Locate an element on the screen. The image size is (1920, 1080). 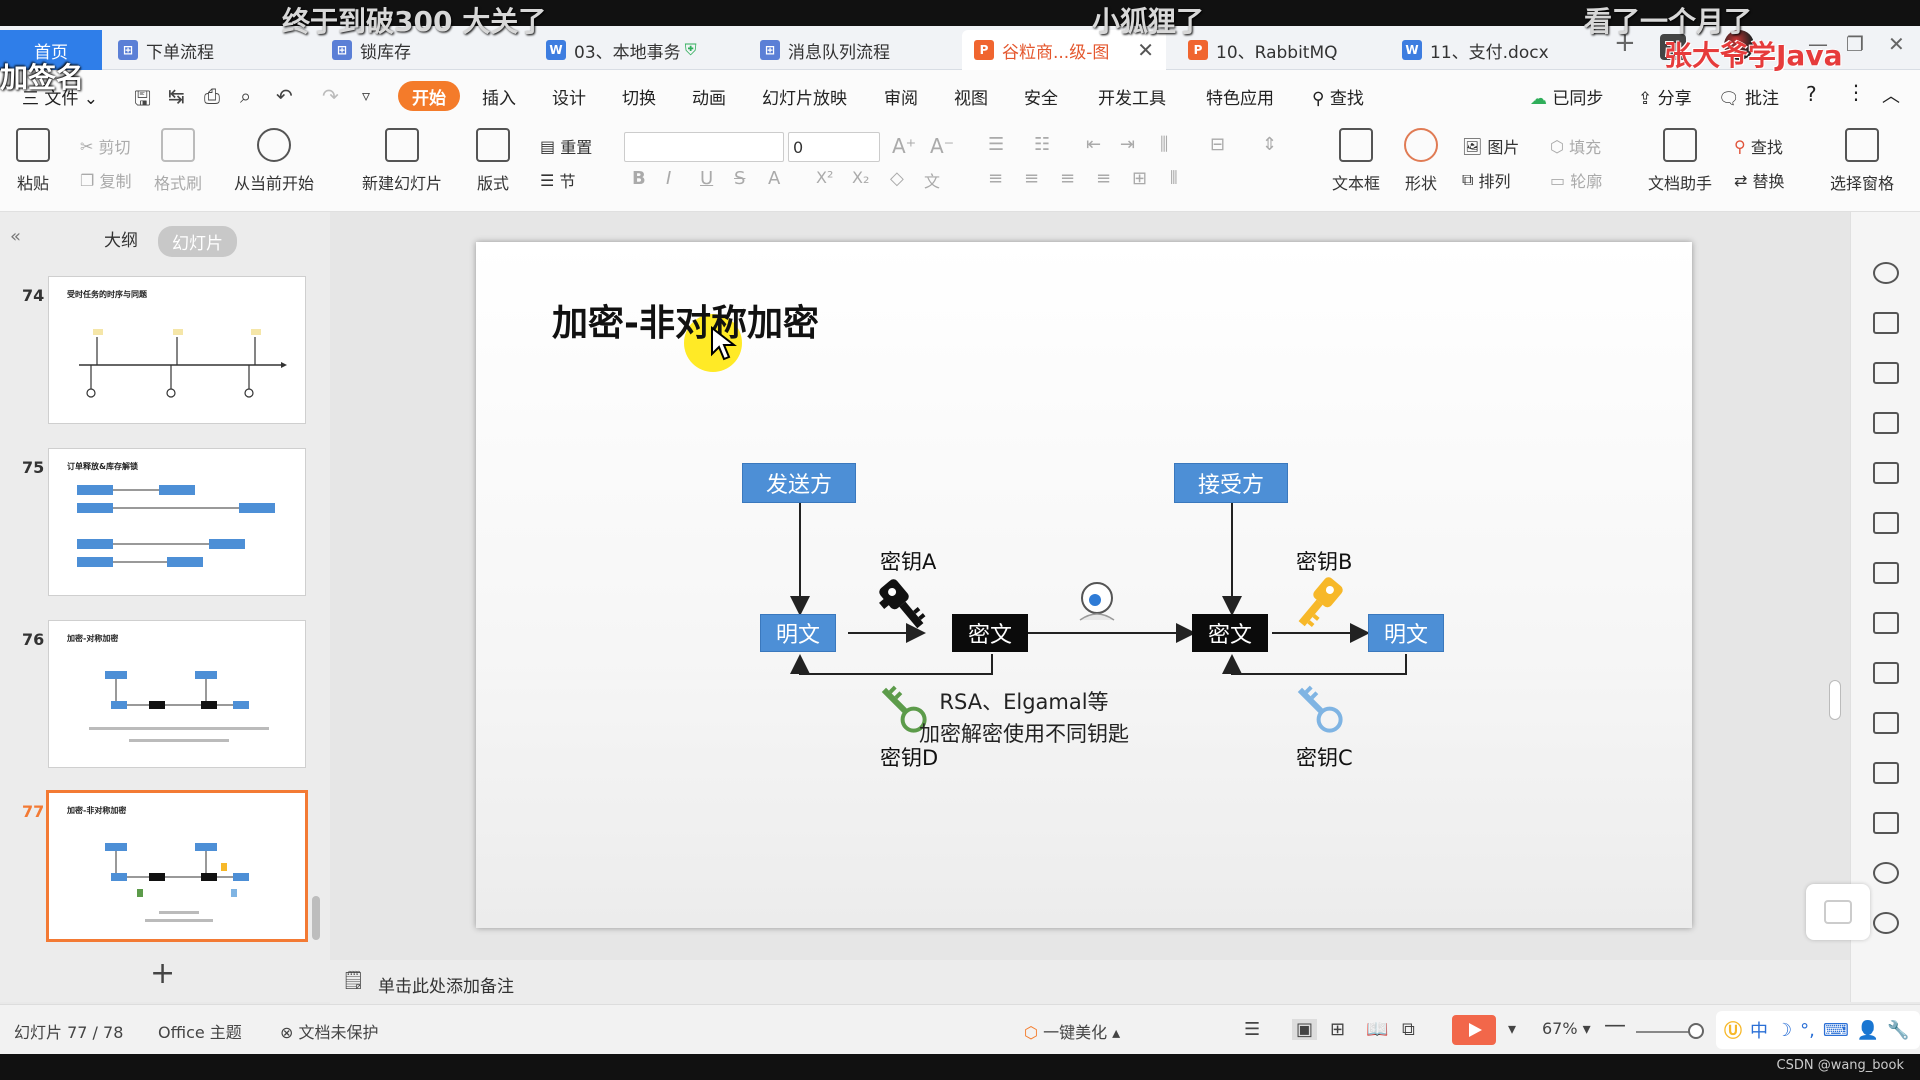
pen-icon is located at coordinates (1886, 423).